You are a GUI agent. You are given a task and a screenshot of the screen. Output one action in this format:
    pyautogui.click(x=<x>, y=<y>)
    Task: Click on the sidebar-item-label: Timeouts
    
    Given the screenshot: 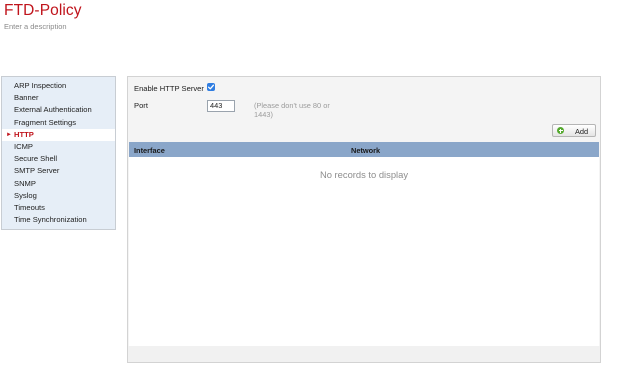 What is the action you would take?
    pyautogui.click(x=29, y=207)
    